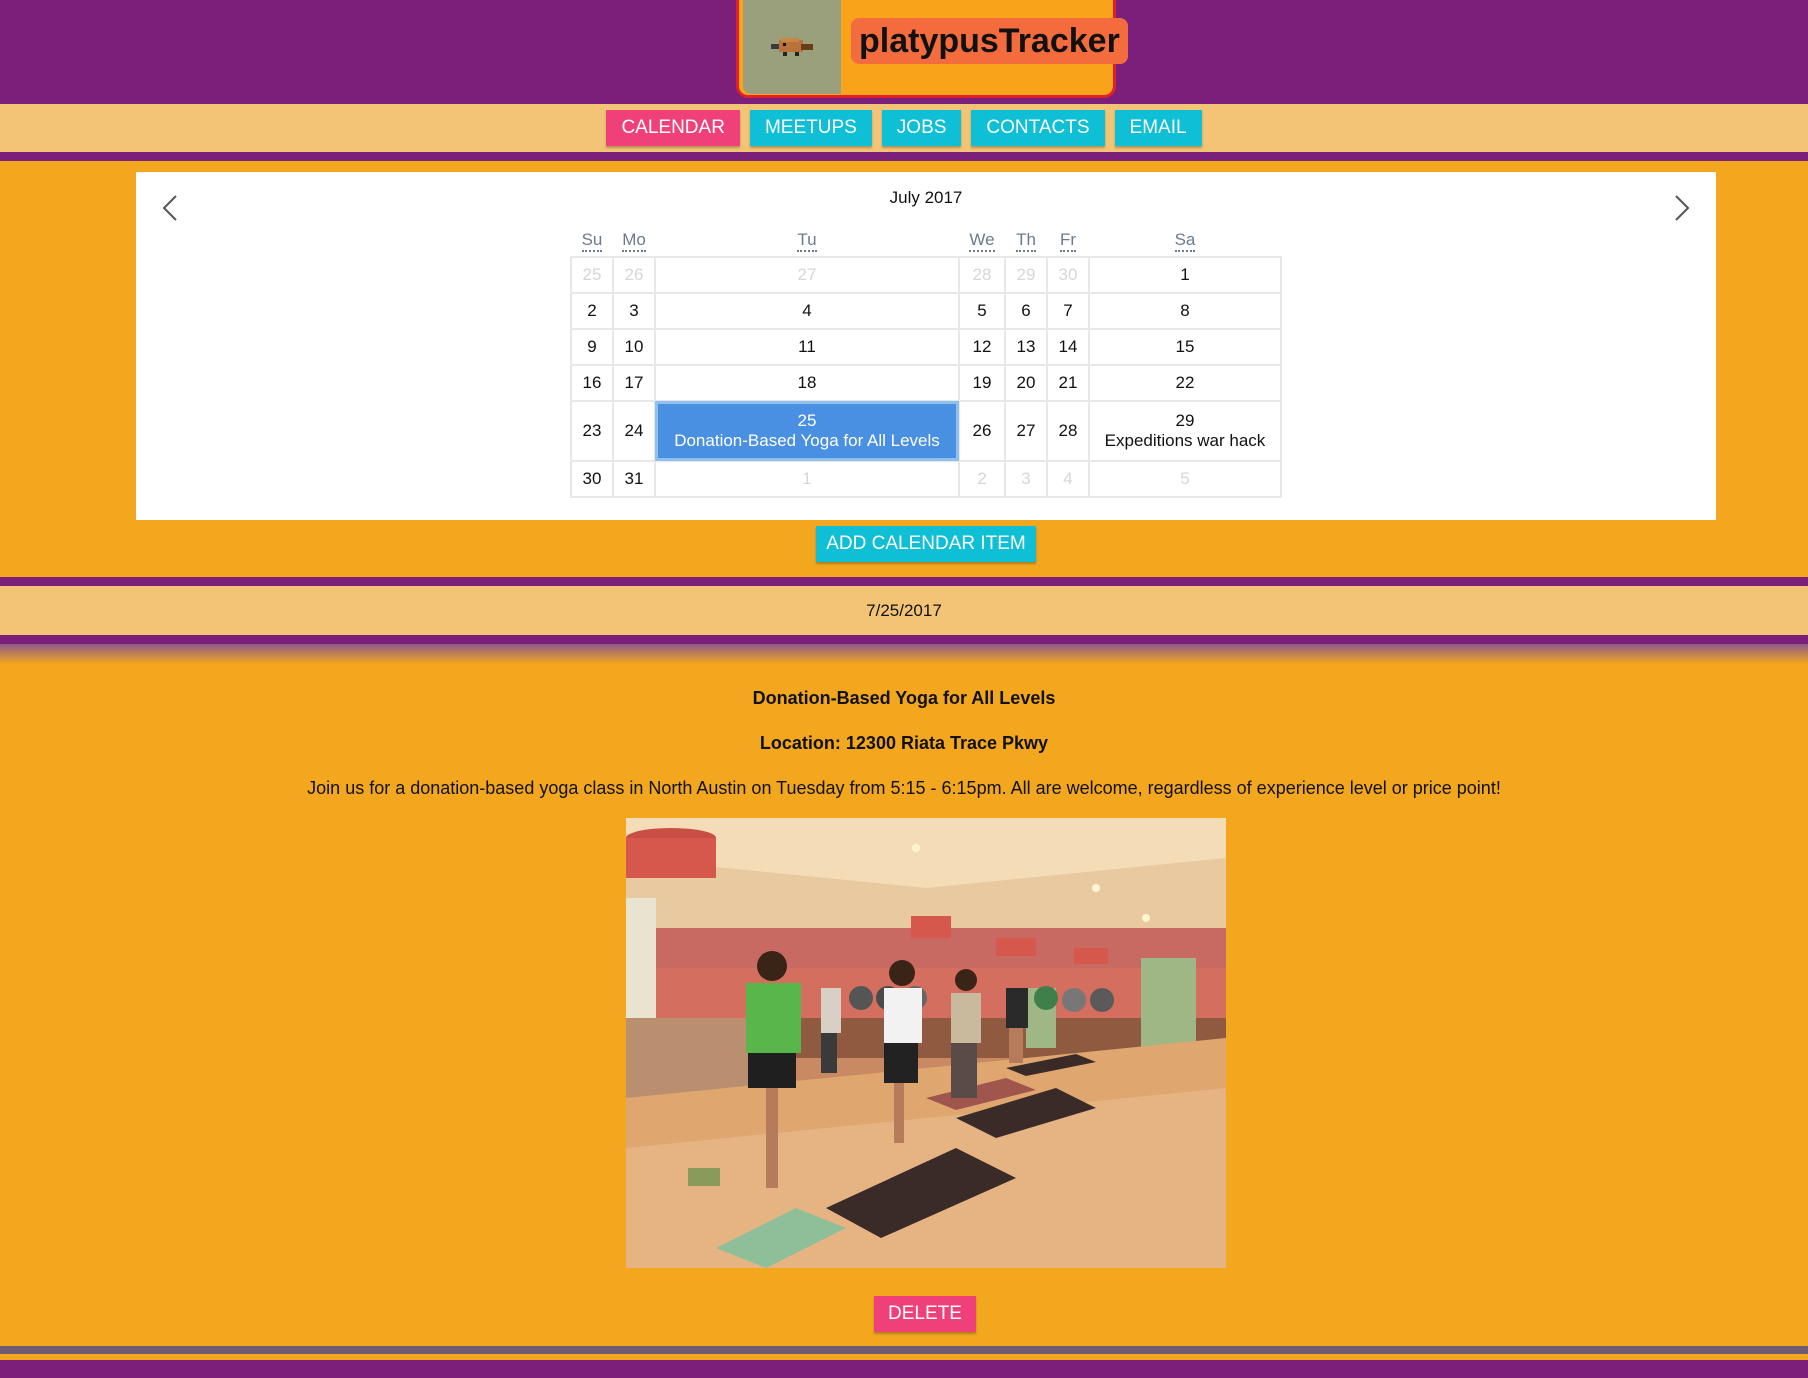 This screenshot has width=1808, height=1378. Describe the element at coordinates (634, 479) in the screenshot. I see `calendar-day: 31` at that location.